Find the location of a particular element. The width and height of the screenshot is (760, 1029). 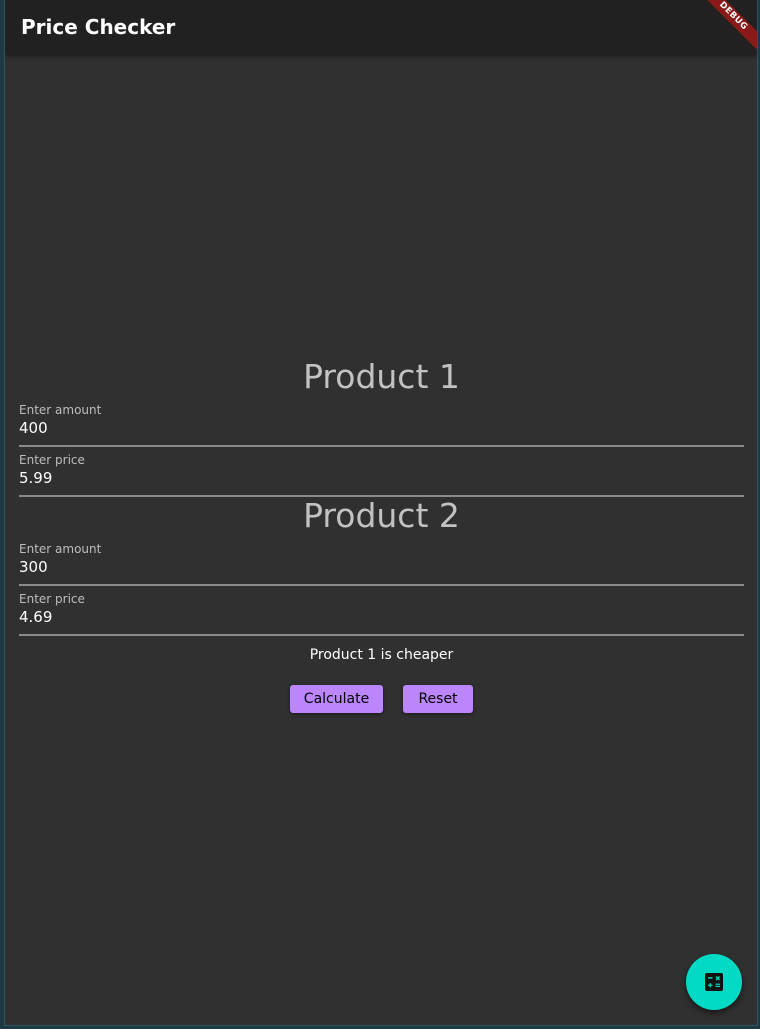

product-1-amount-input: 400 is located at coordinates (381, 428).